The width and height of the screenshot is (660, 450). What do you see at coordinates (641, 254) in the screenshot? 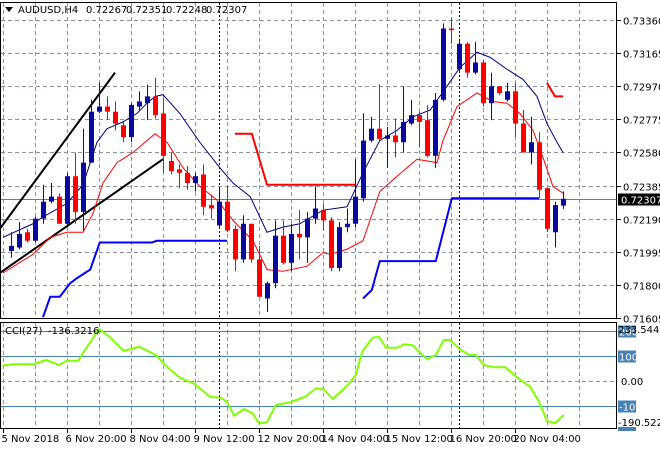
I see `price-tick-label: 0.71995` at bounding box center [641, 254].